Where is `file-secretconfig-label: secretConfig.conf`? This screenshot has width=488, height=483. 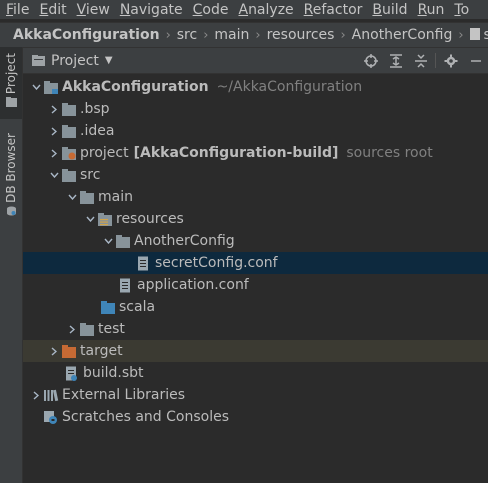
file-secretconfig-label: secretConfig.conf is located at coordinates (216, 263).